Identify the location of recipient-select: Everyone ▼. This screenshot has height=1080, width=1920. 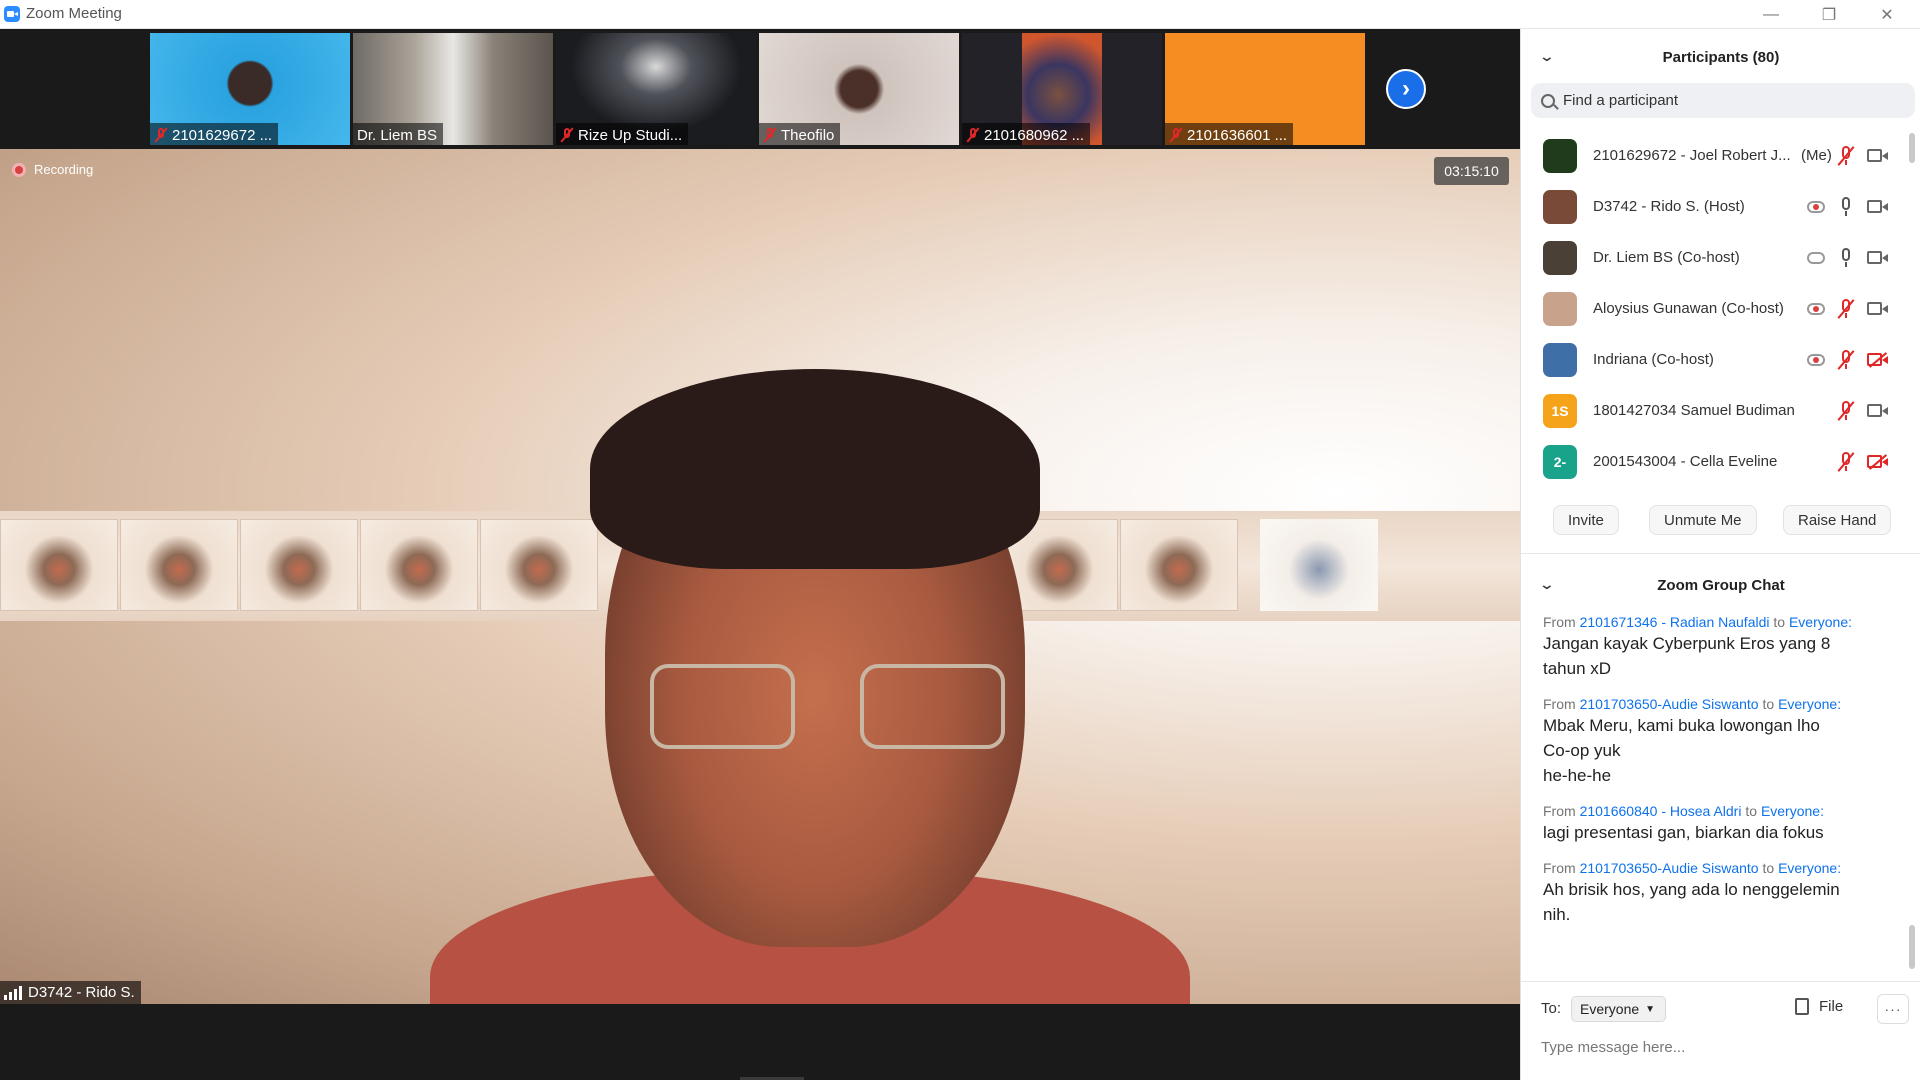
(1619, 1009).